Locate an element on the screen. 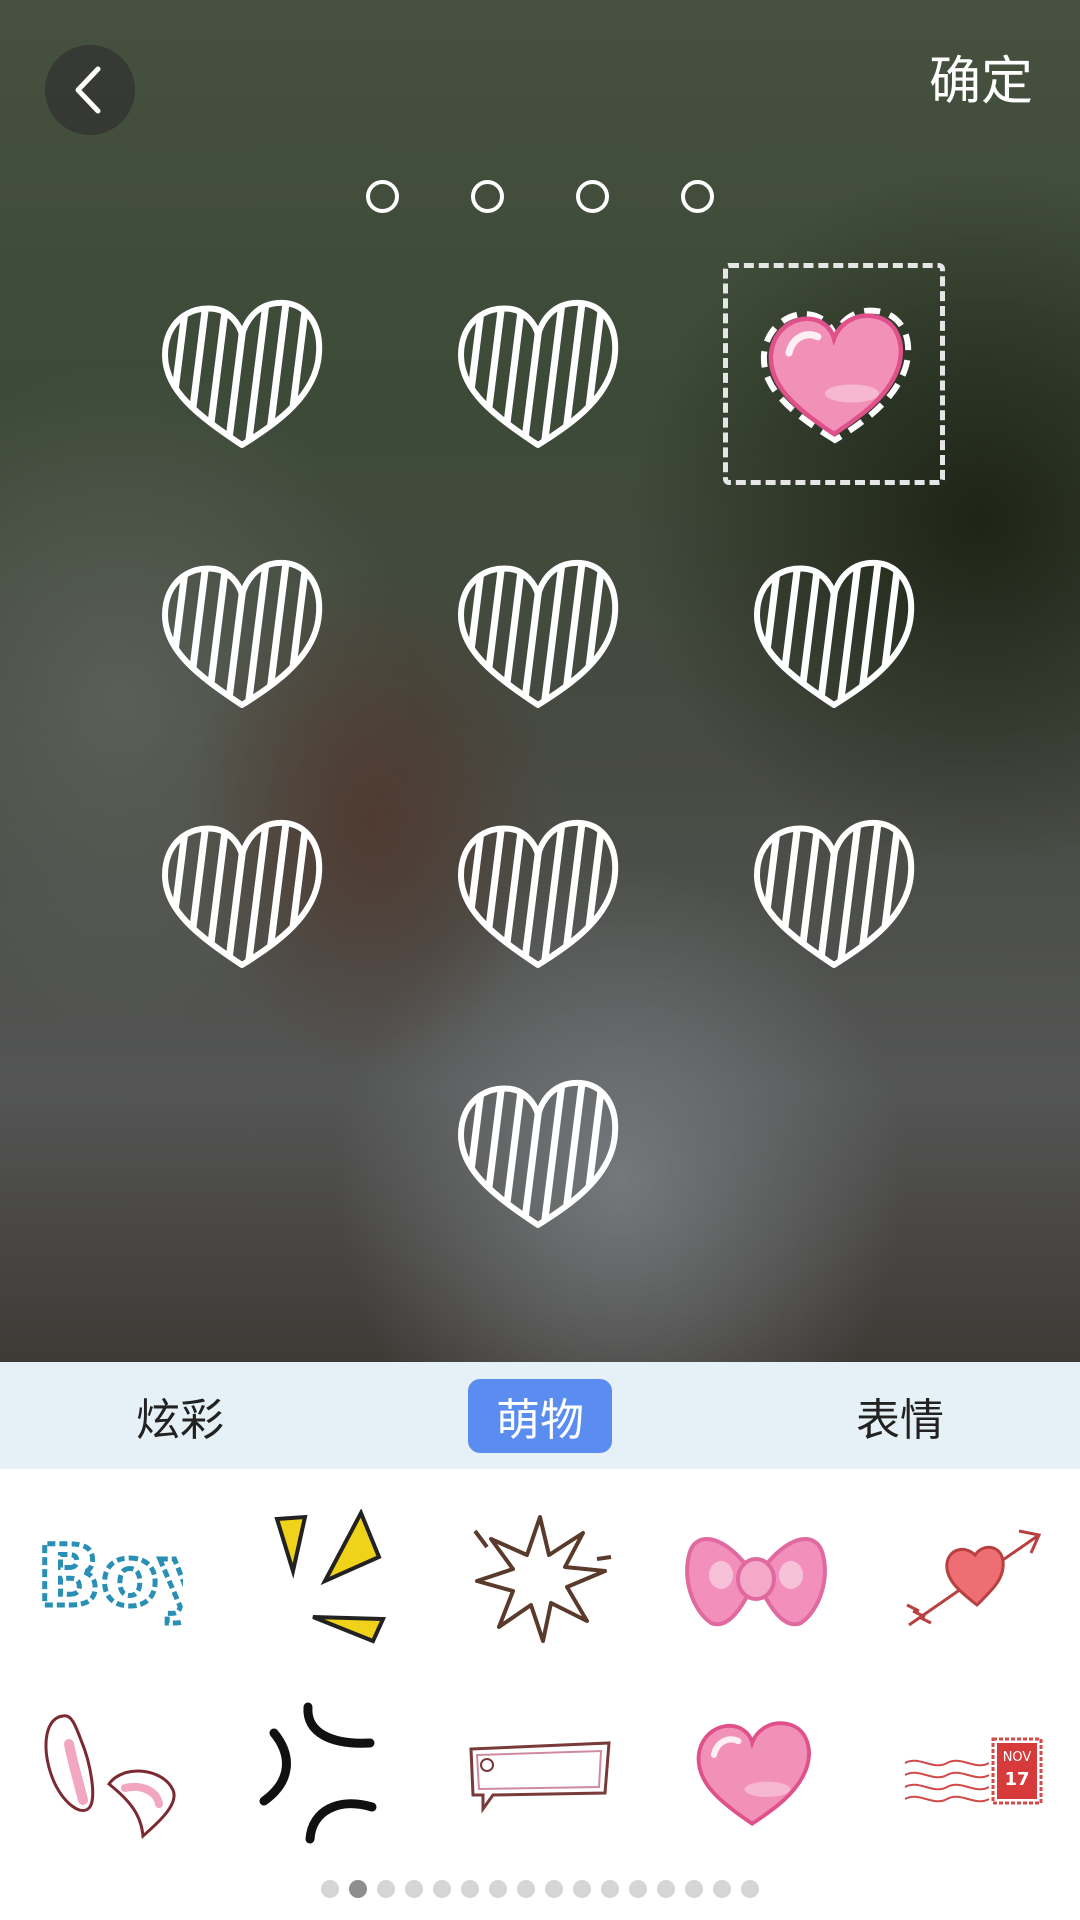 The image size is (1080, 1920). sticker-page-indicator is located at coordinates (540, 1890).